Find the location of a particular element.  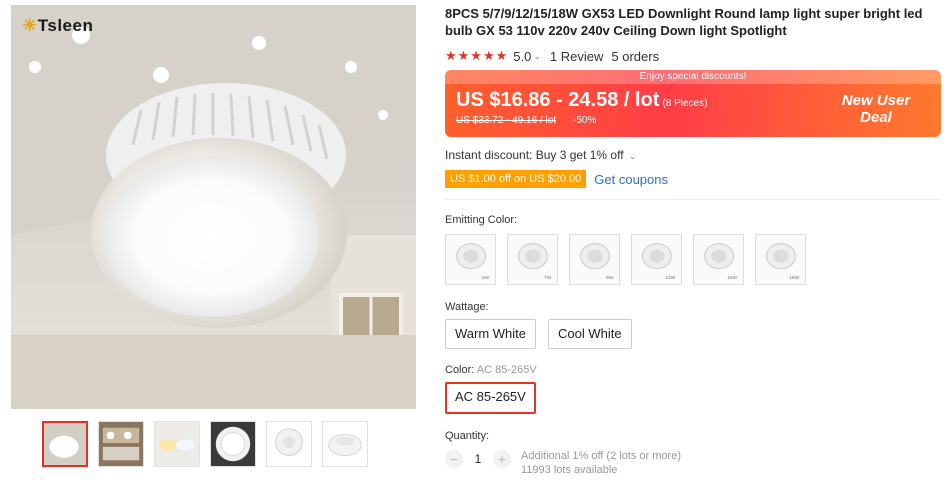

lamp-swatch-icon: 7W is located at coordinates (532, 259).